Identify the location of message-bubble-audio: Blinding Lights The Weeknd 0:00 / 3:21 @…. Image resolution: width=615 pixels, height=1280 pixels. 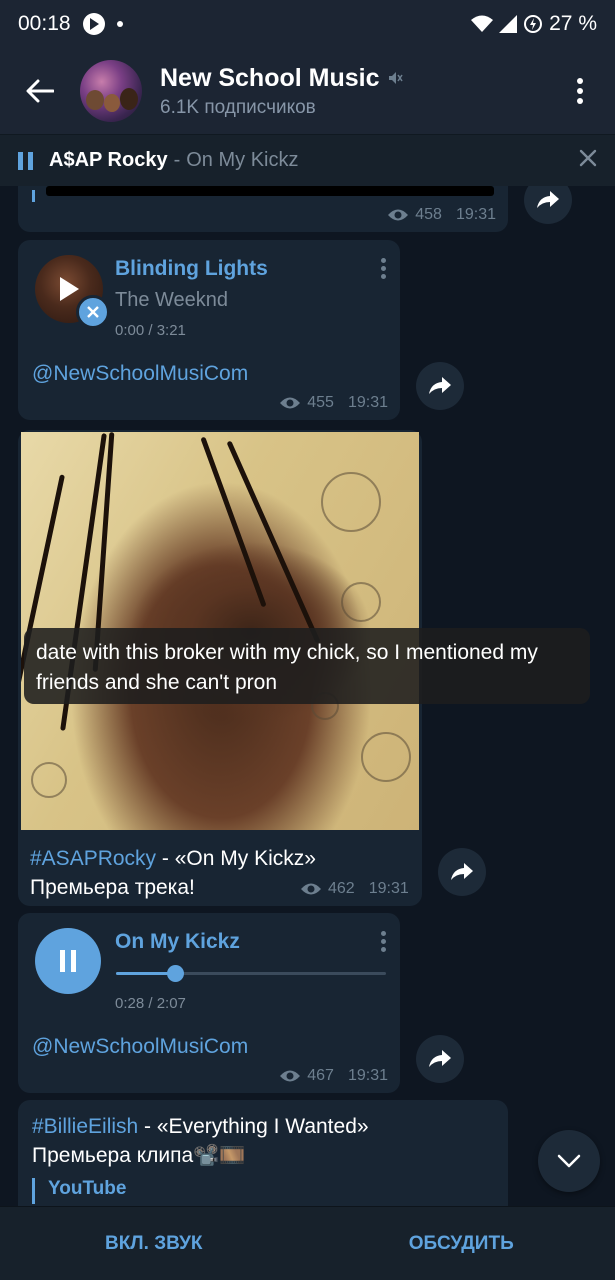
(209, 330).